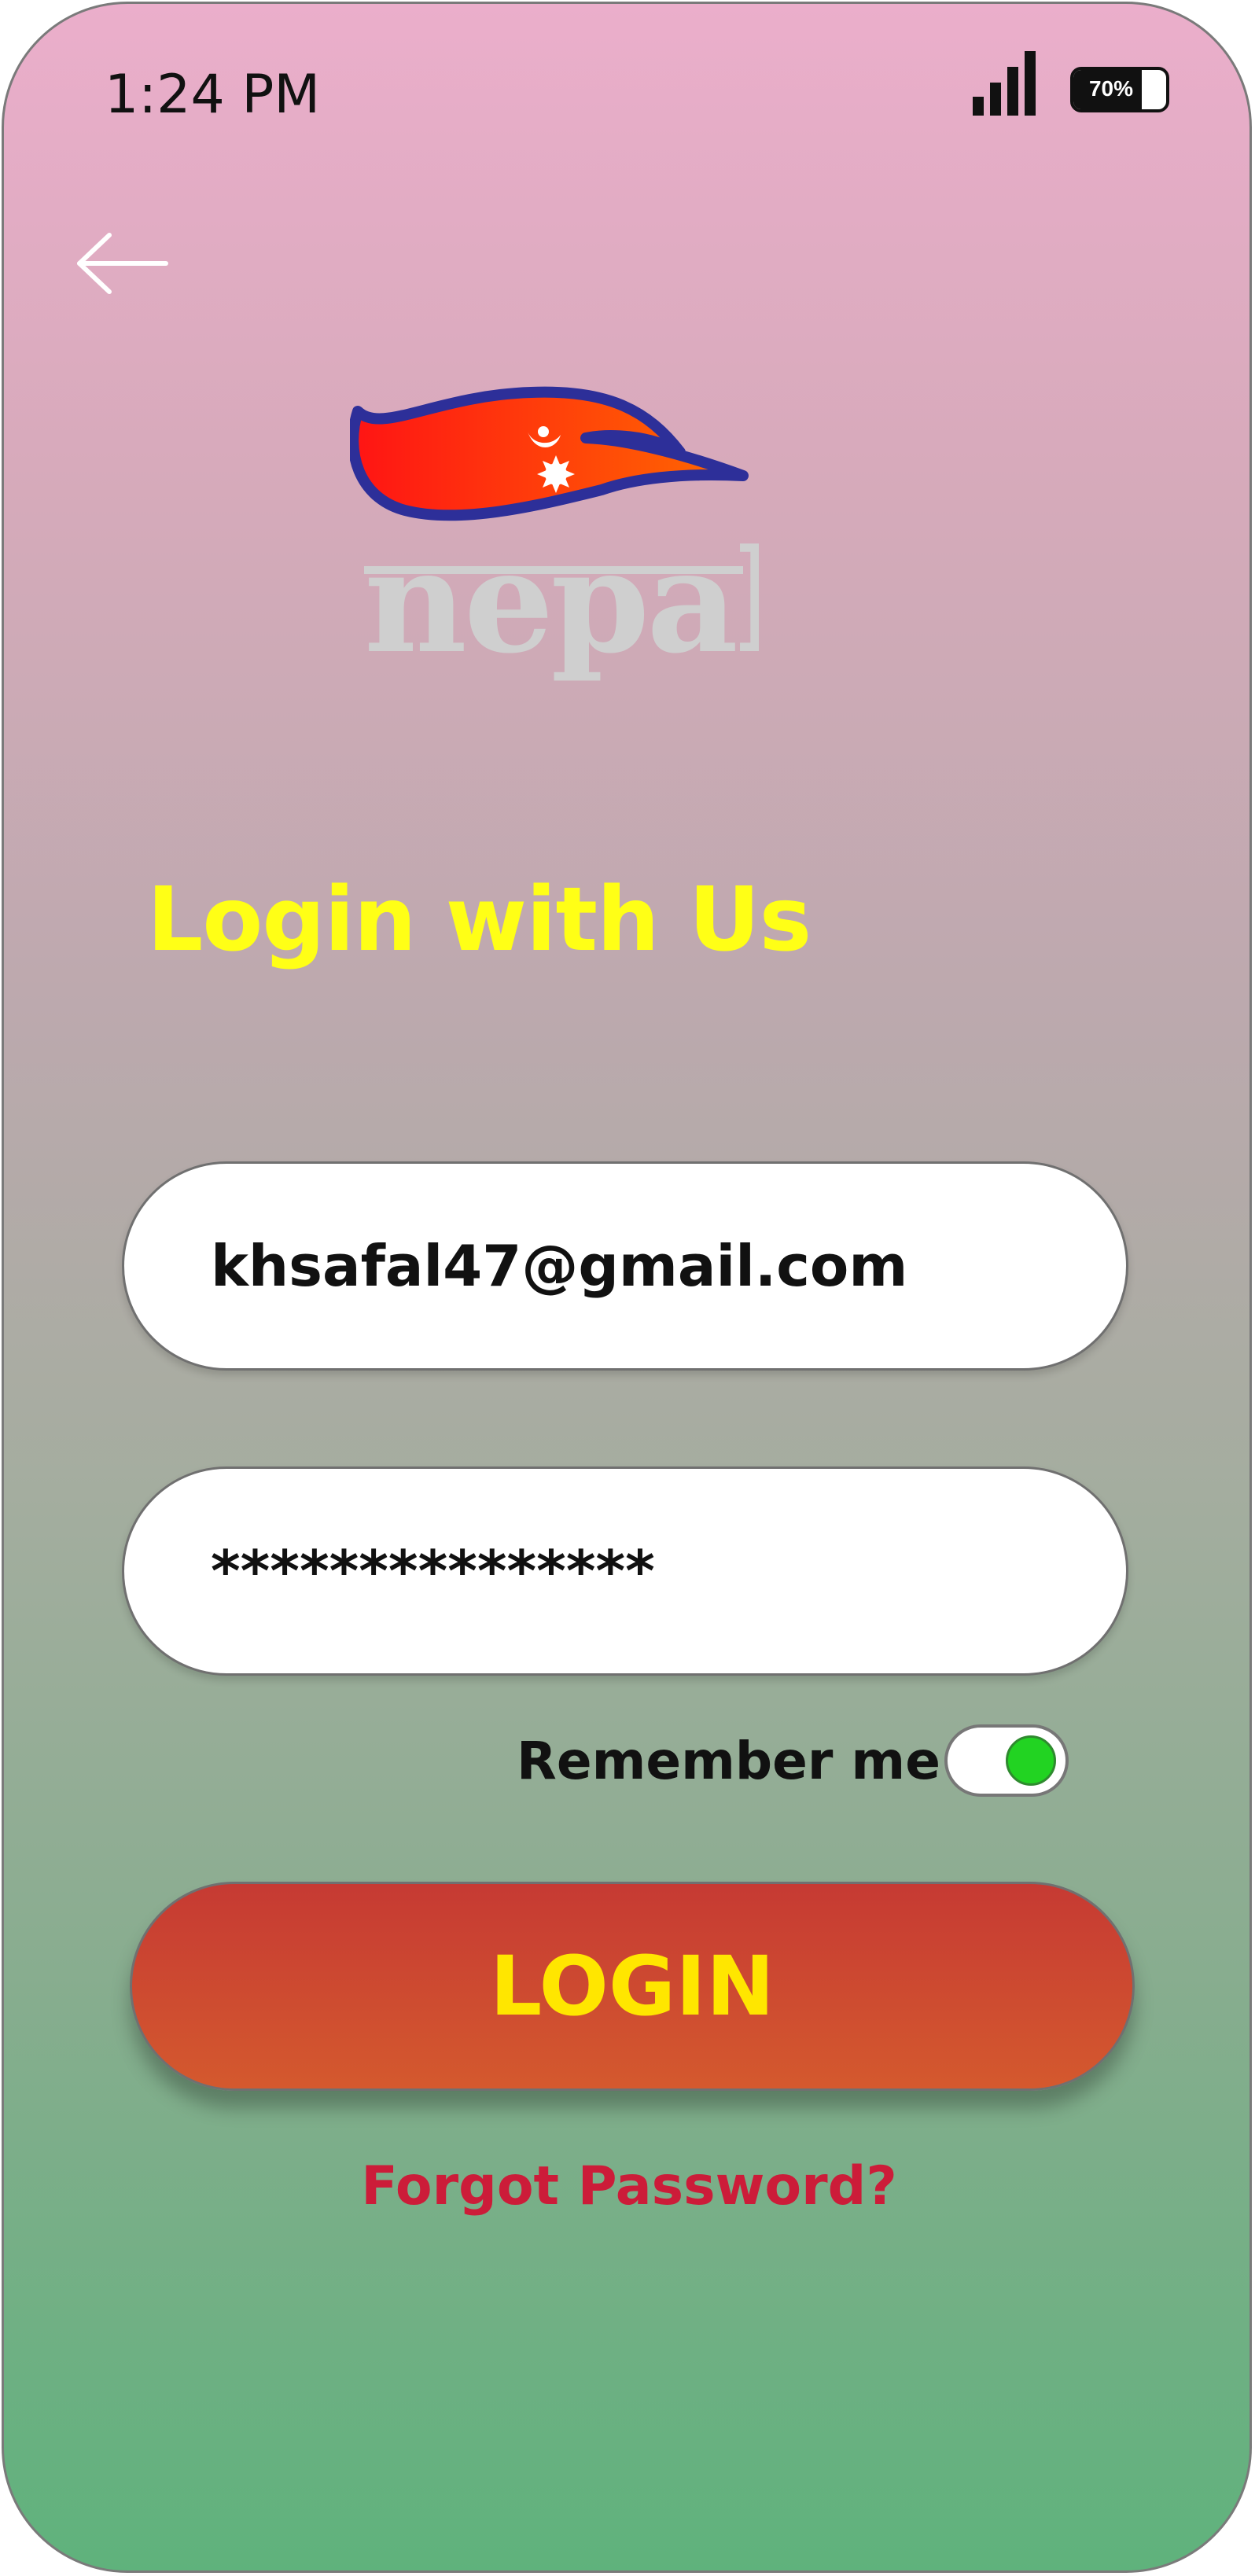 This screenshot has width=1255, height=2576. What do you see at coordinates (626, 2186) in the screenshot?
I see `forgot-password-link: Forgot Password?` at bounding box center [626, 2186].